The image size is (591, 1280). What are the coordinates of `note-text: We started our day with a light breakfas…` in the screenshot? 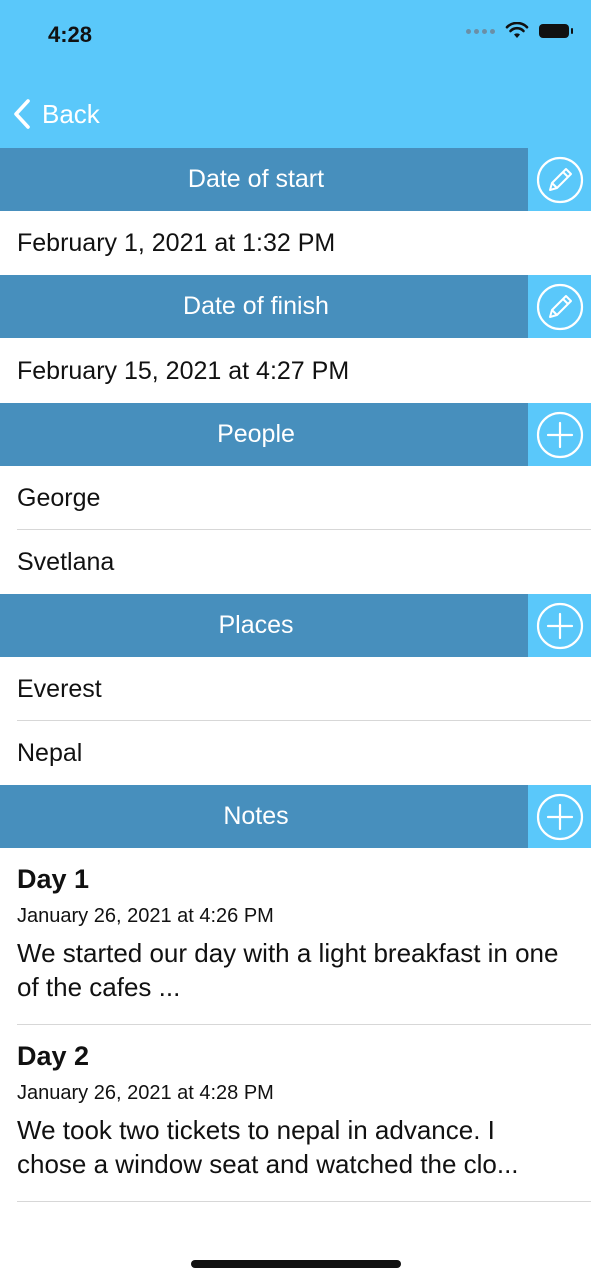 It's located at (288, 970).